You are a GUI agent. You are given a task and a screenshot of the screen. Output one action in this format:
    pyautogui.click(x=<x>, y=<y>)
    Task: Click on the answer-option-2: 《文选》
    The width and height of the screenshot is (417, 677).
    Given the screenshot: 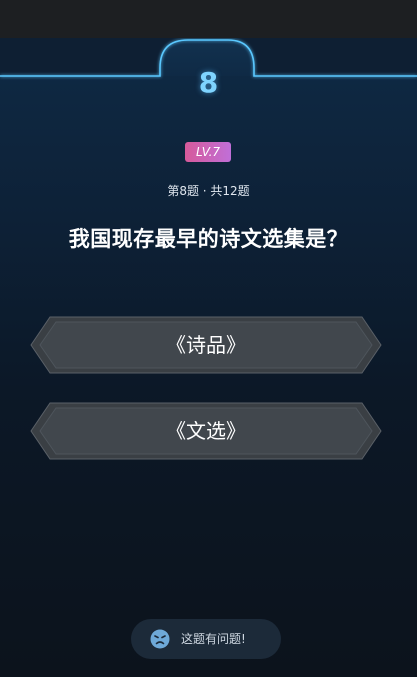 What is the action you would take?
    pyautogui.click(x=206, y=431)
    